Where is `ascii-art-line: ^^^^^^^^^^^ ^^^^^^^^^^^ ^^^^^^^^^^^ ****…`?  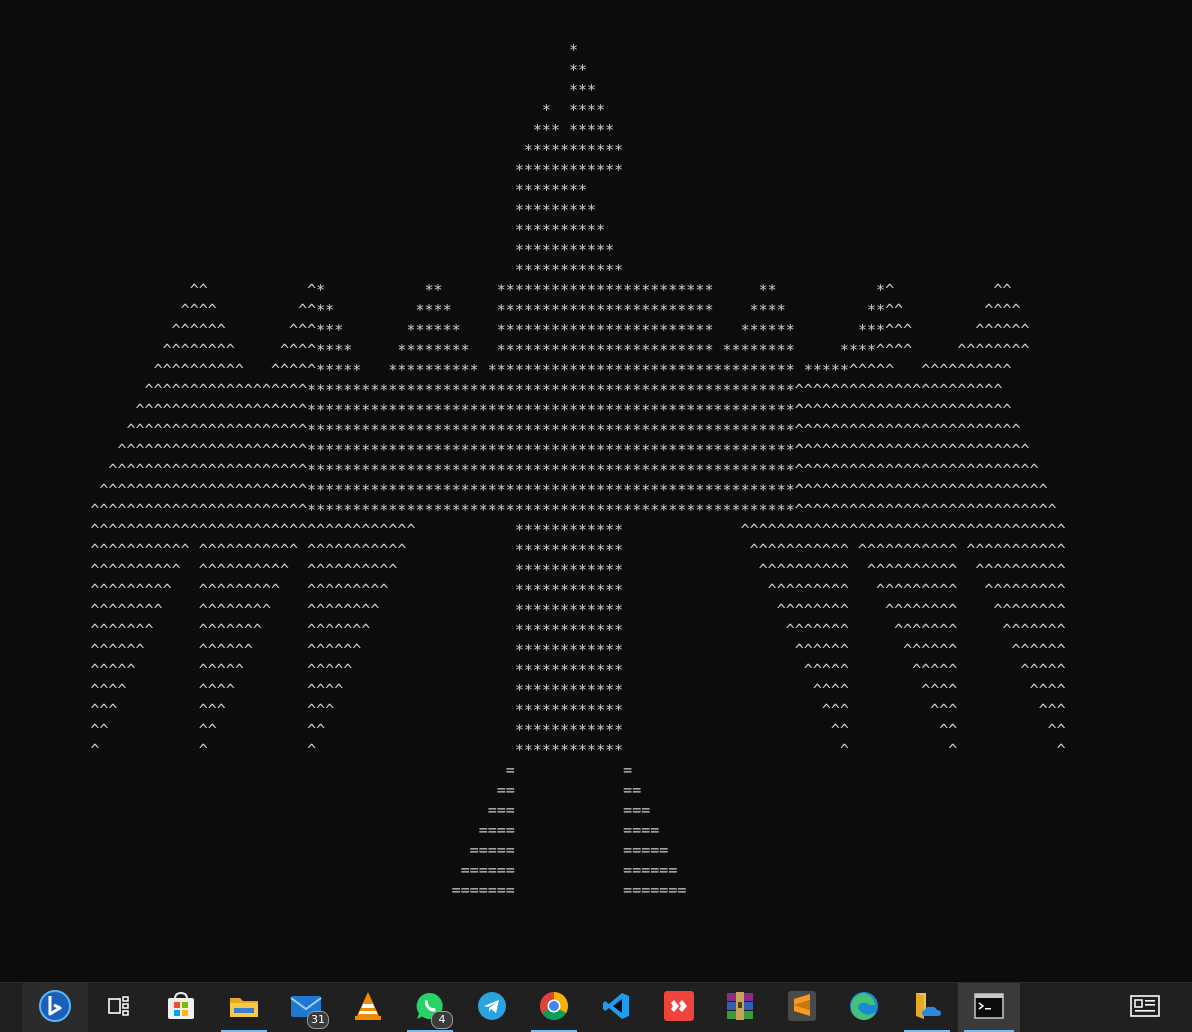 ascii-art-line: ^^^^^^^^^^^ ^^^^^^^^^^^ ^^^^^^^^^^^ ****… is located at coordinates (533, 550).